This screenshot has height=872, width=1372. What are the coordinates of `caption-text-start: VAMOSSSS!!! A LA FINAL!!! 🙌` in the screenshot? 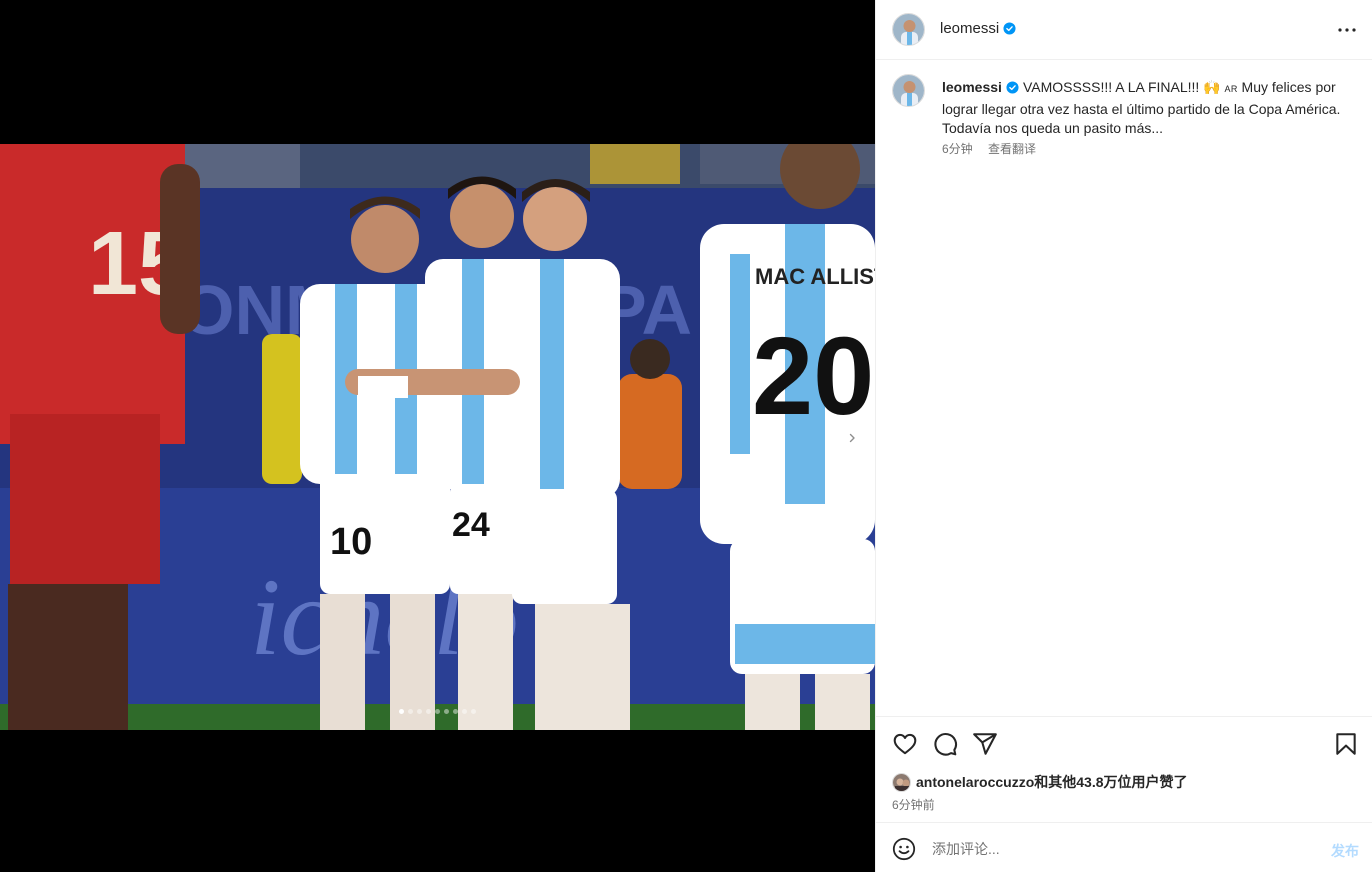 It's located at (1121, 87).